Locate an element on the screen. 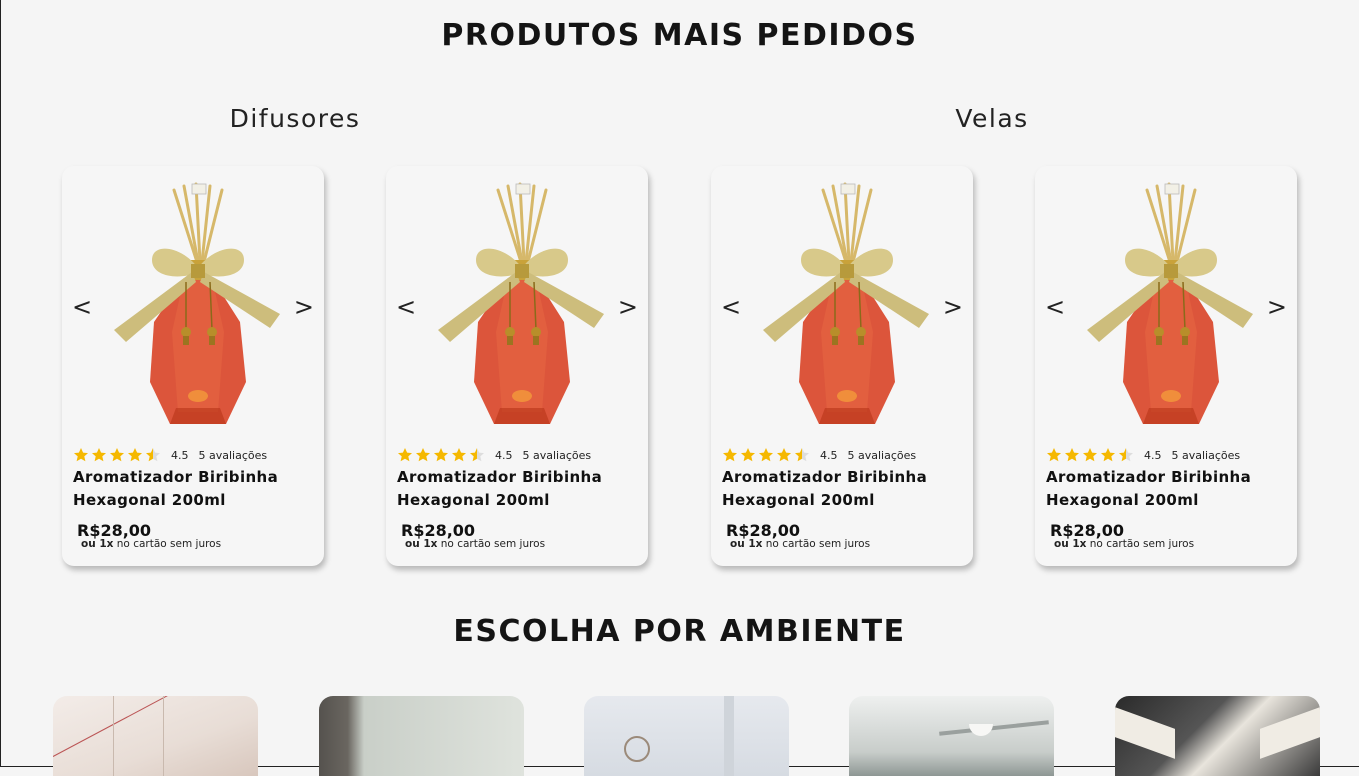  most-ordered-heading: PRODUTOS MAIS PEDIDOS is located at coordinates (679, 35).